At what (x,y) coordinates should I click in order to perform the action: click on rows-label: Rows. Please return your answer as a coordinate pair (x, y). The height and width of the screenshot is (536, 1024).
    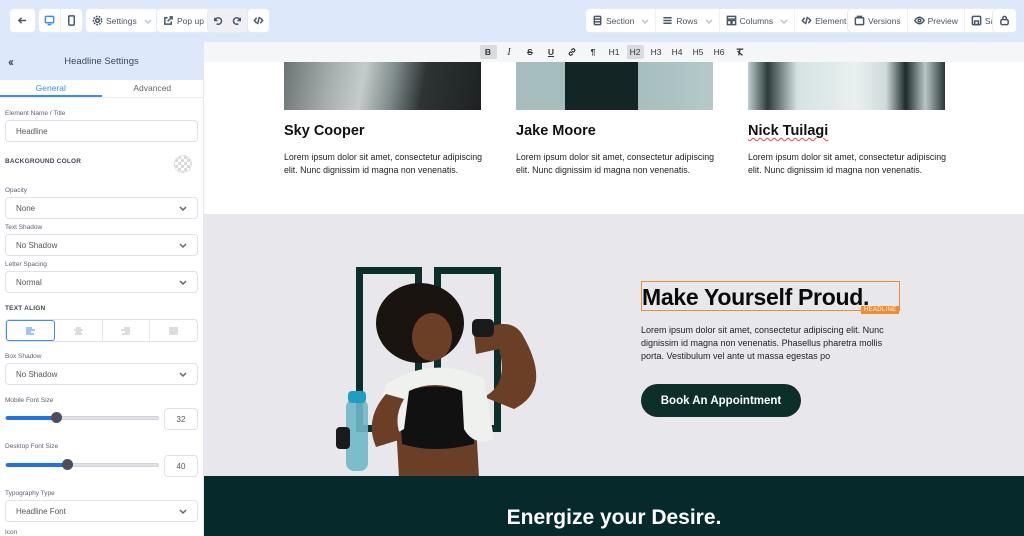
    Looking at the image, I should click on (687, 20).